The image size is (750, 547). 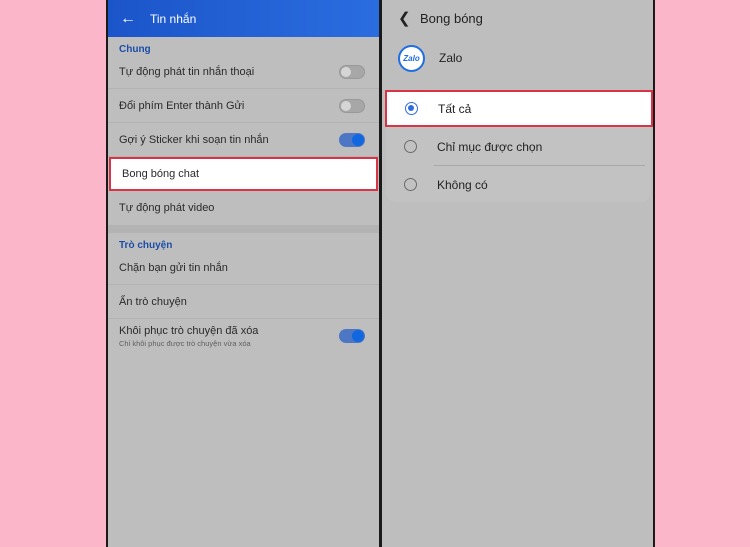 I want to click on setting-sublabel: Chỉ khôi phục được trò chuyện vừa xóa, so click(x=185, y=343).